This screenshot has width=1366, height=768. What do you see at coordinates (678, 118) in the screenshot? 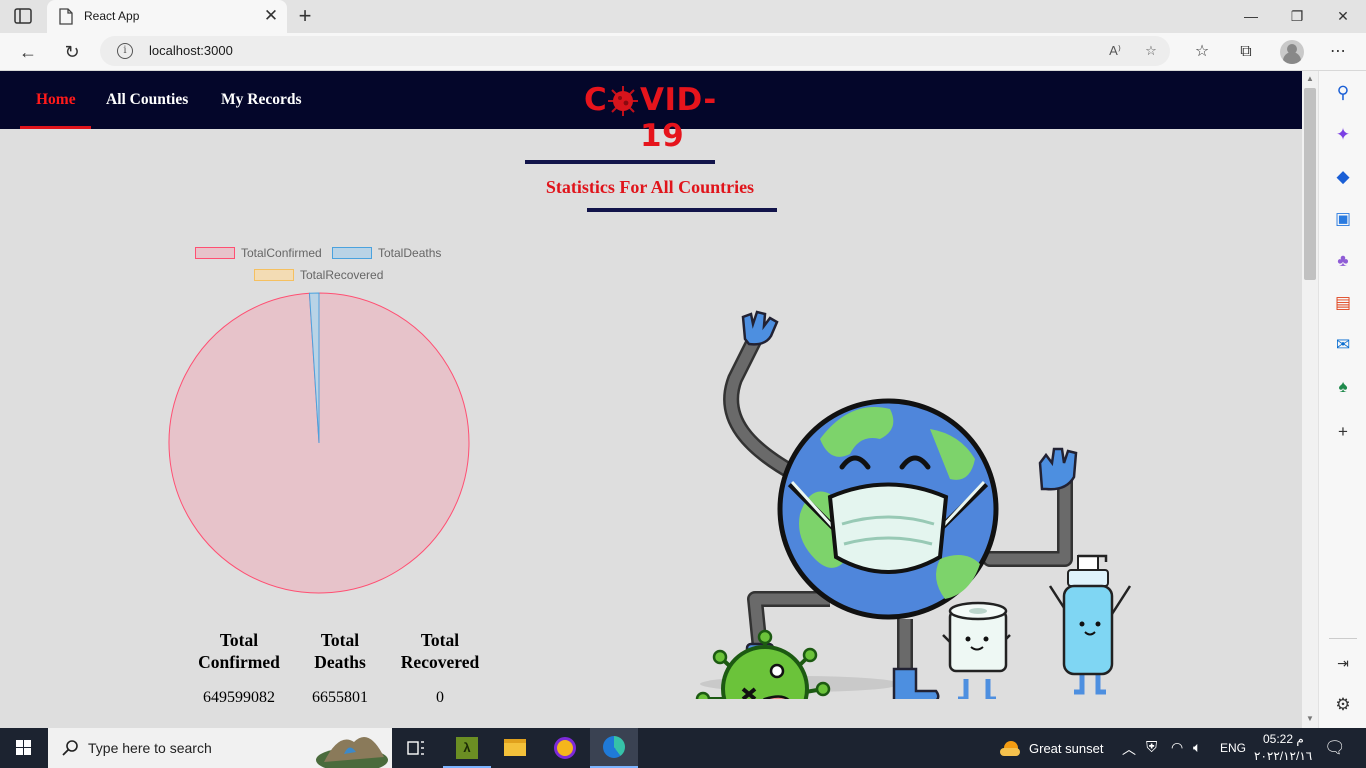
I see `logo-text-right: VID-19` at bounding box center [678, 118].